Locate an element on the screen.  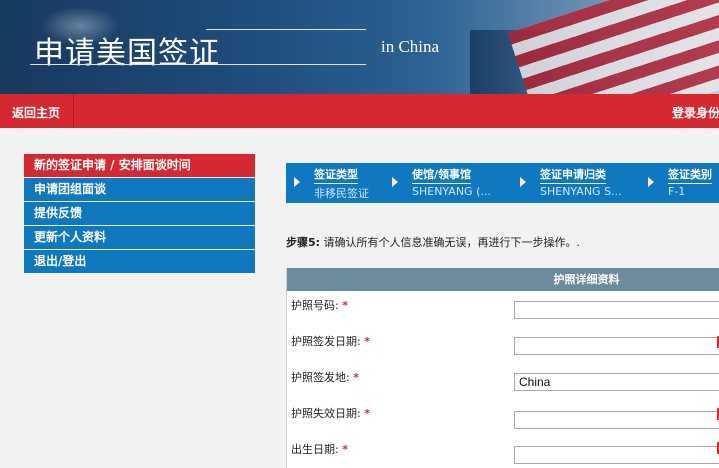
menu-item-update-profile: 更新个人资料 is located at coordinates (139, 238).